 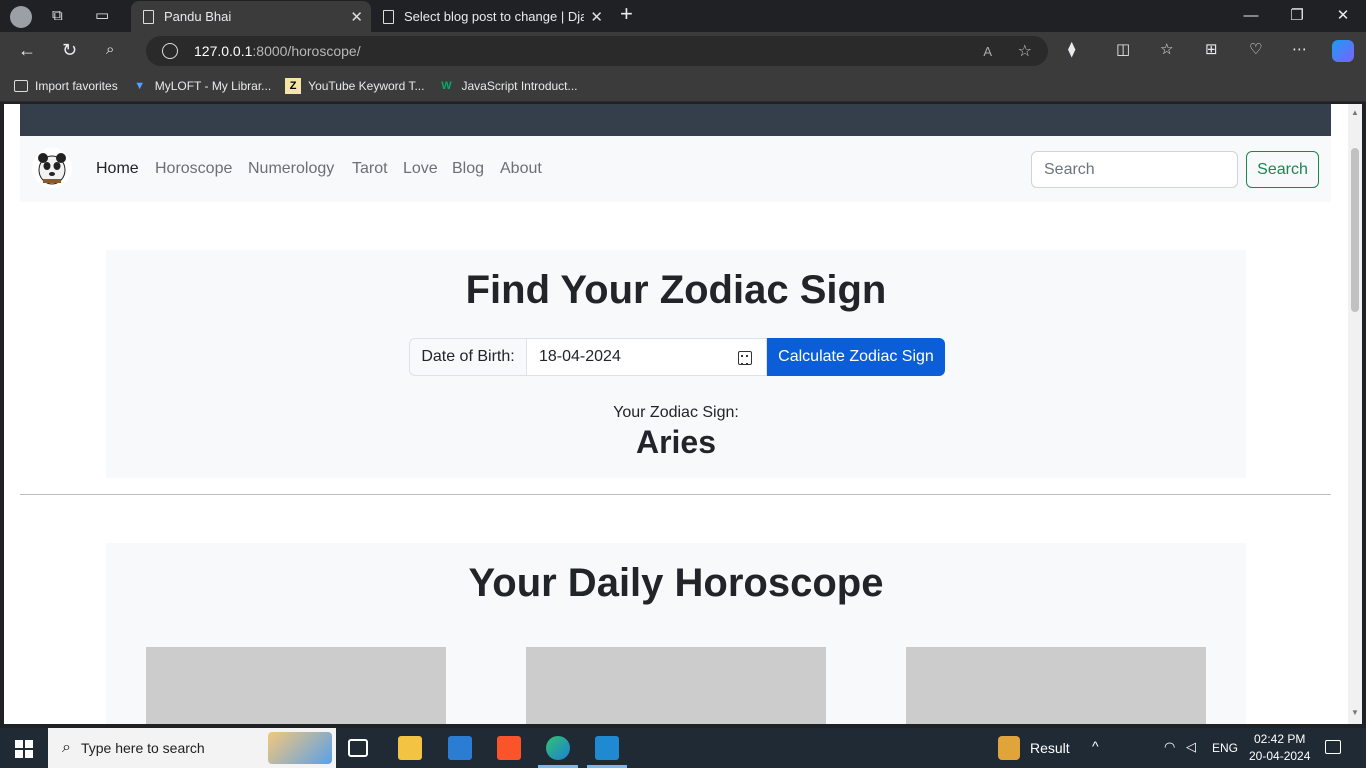 I want to click on refresh-icon: ↻, so click(x=69, y=50).